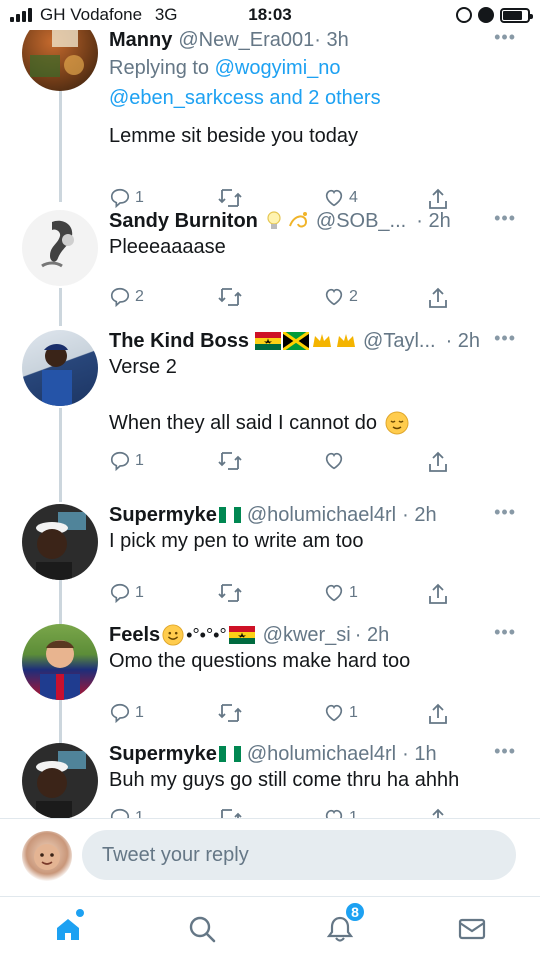 This screenshot has width=540, height=960. Describe the element at coordinates (306, 341) in the screenshot. I see `name-emojis` at that location.